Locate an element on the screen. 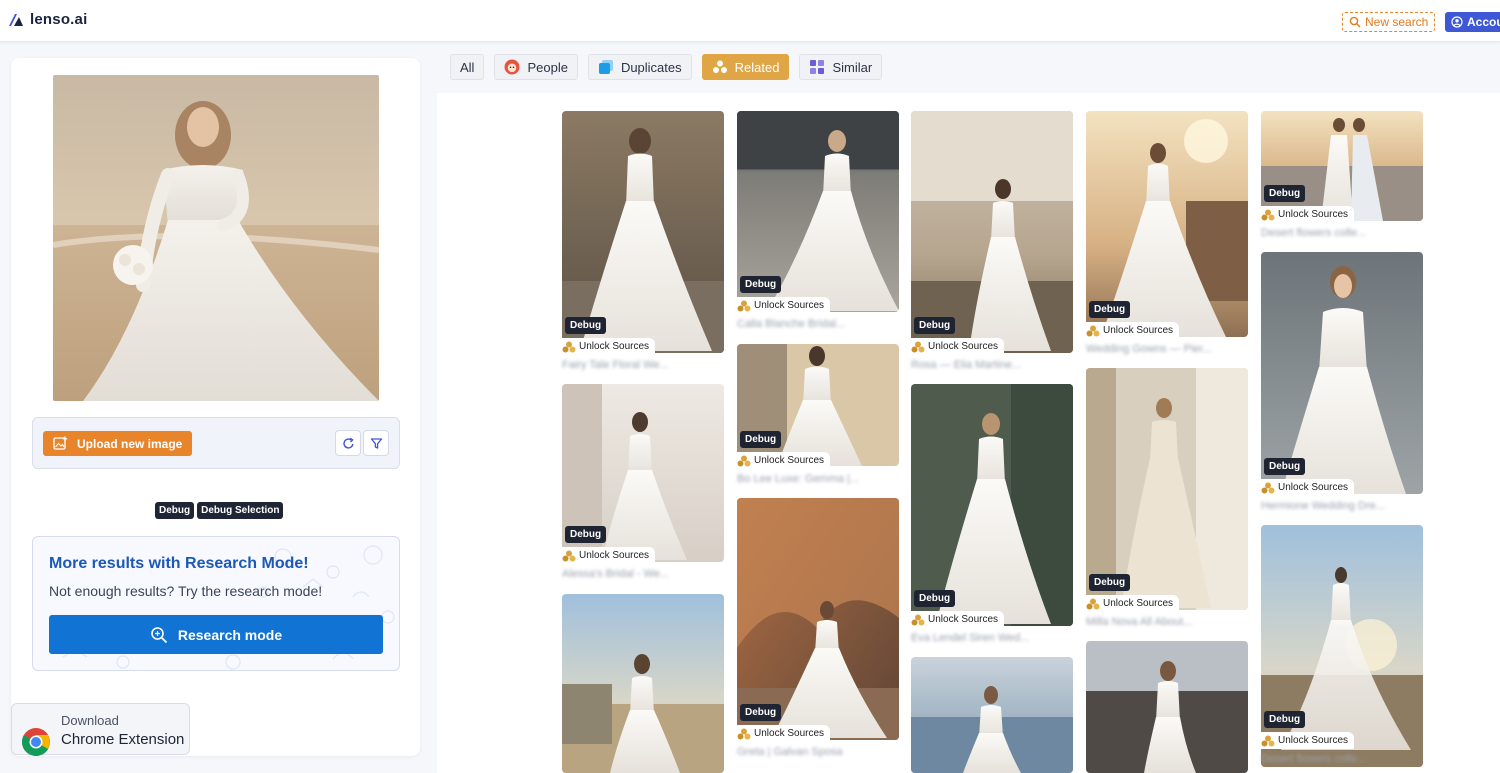 The width and height of the screenshot is (1500, 773). debug-selection-tag: Debug Selection is located at coordinates (240, 510).